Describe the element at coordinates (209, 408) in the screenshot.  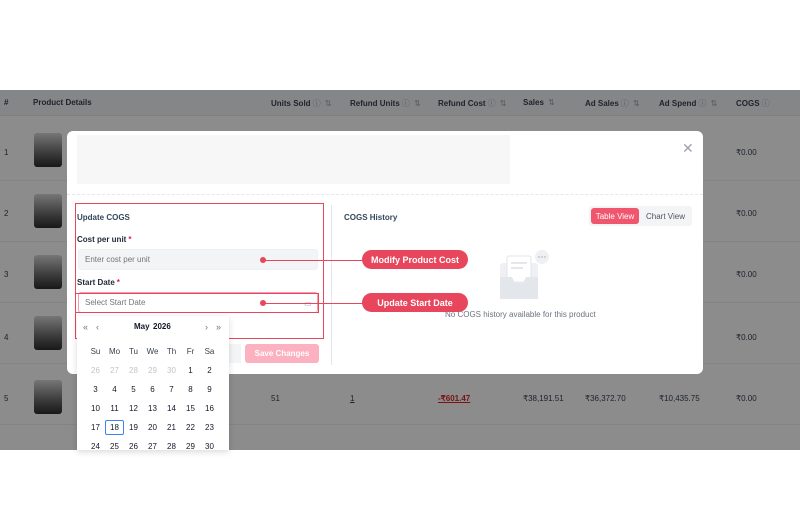
I see `calendar-day: 16` at that location.